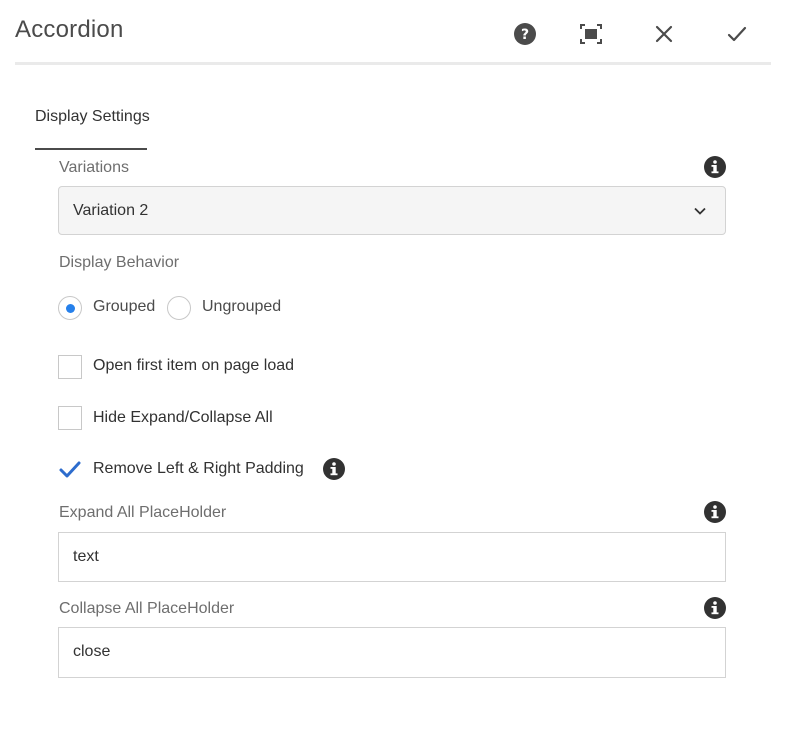  I want to click on expand-placeholder-input: text, so click(392, 557).